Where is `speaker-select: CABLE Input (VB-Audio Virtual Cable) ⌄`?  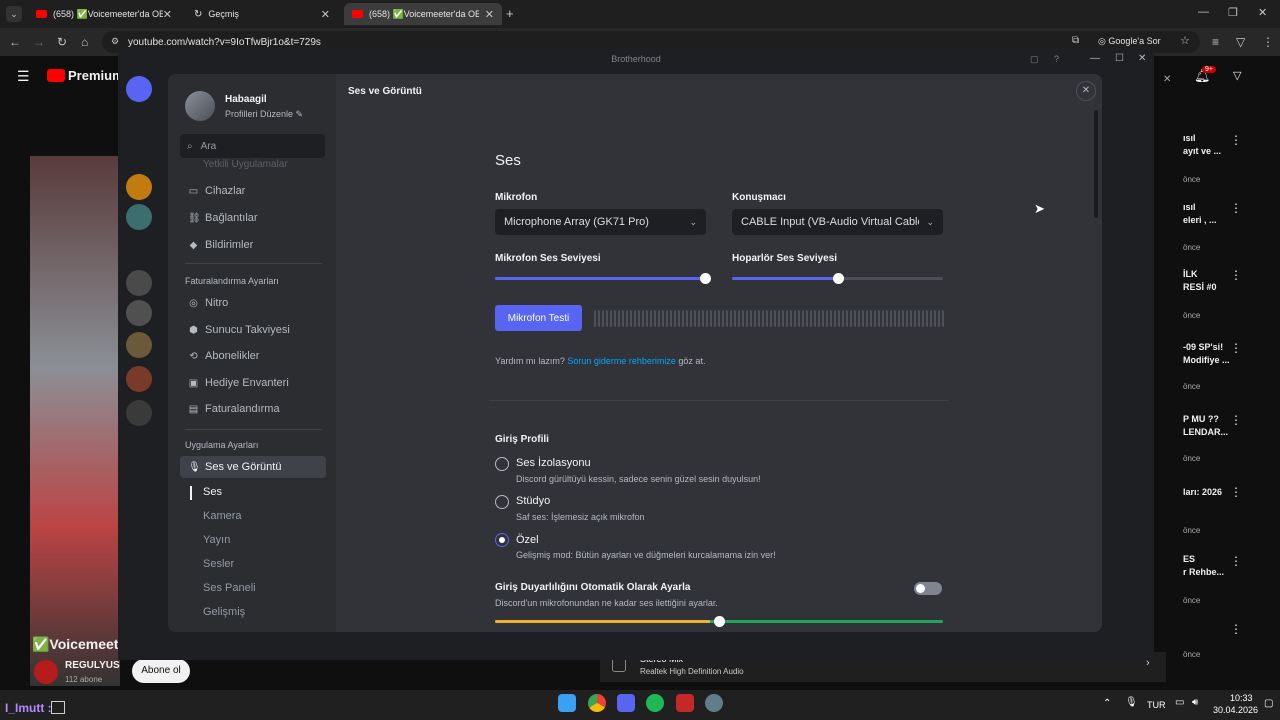
speaker-select: CABLE Input (VB-Audio Virtual Cable) ⌄ is located at coordinates (837, 222).